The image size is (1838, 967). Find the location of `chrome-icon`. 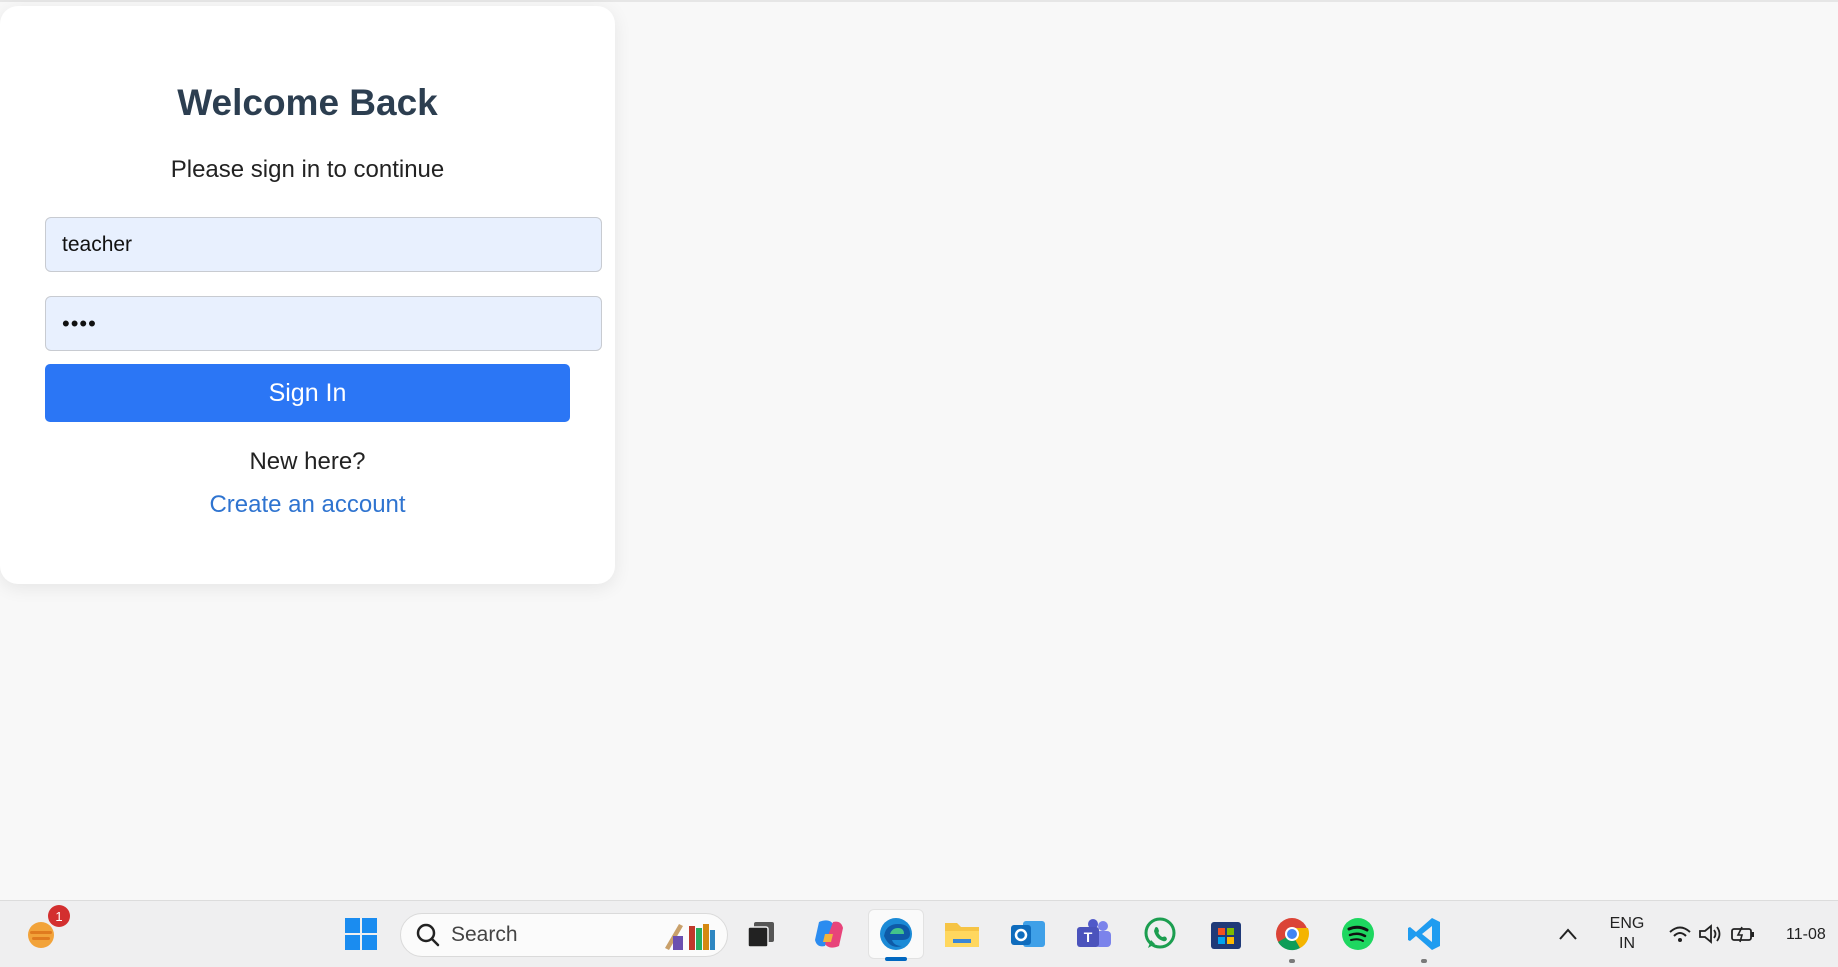

chrome-icon is located at coordinates (1293, 934).